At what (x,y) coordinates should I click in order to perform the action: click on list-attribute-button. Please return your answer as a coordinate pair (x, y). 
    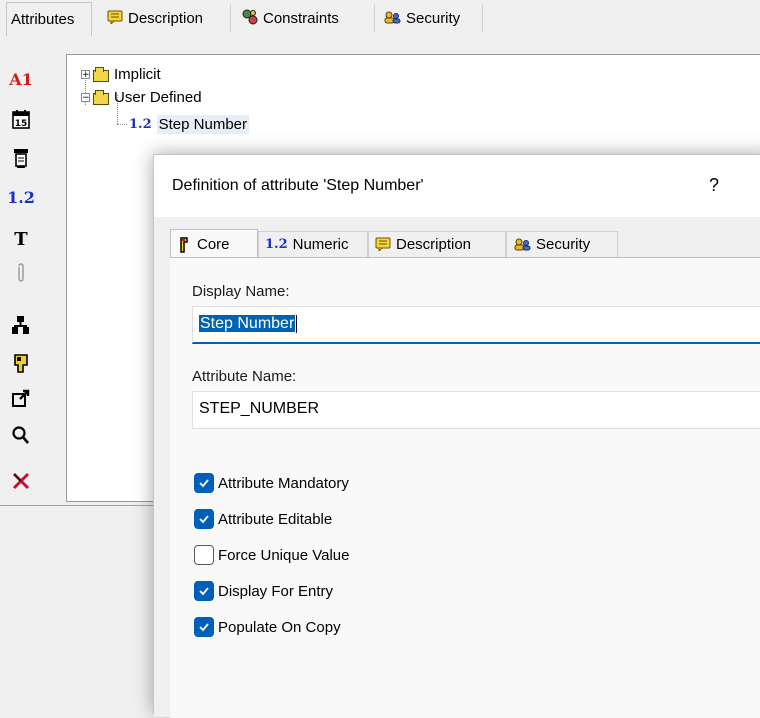
    Looking at the image, I should click on (21, 158).